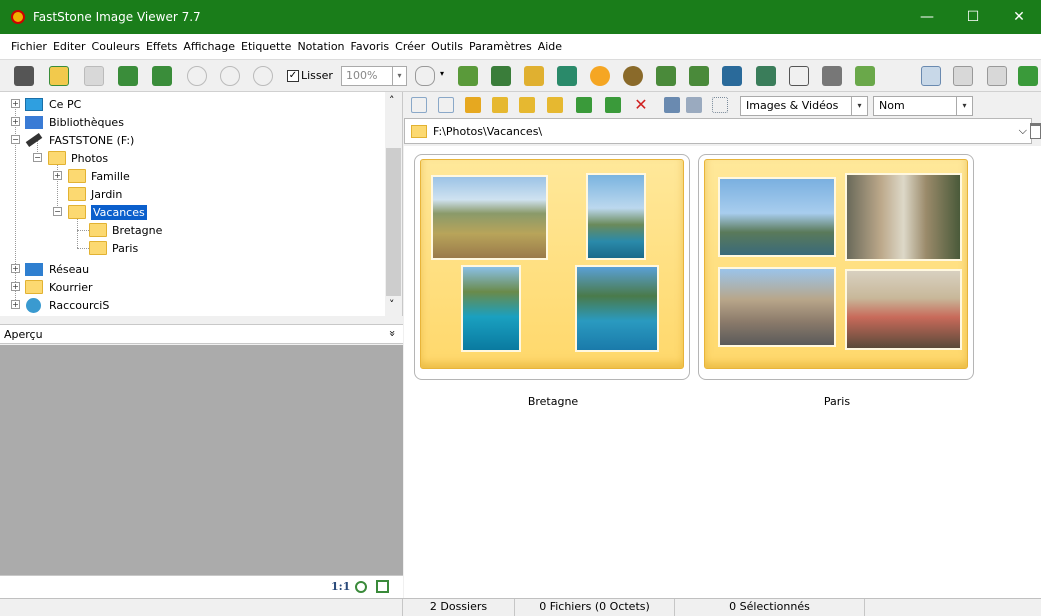  I want to click on scroll-thumb, so click(393, 222).